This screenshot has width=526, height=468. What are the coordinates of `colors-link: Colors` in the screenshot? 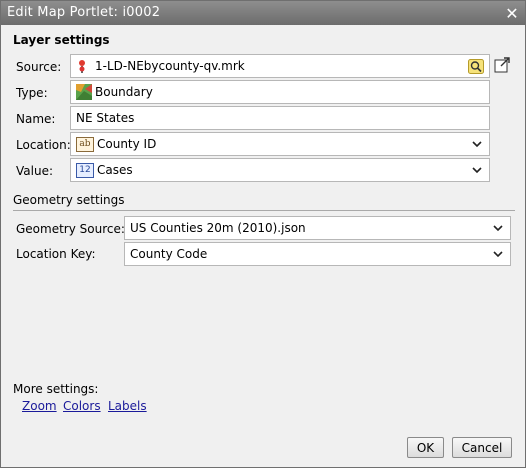 It's located at (82, 406).